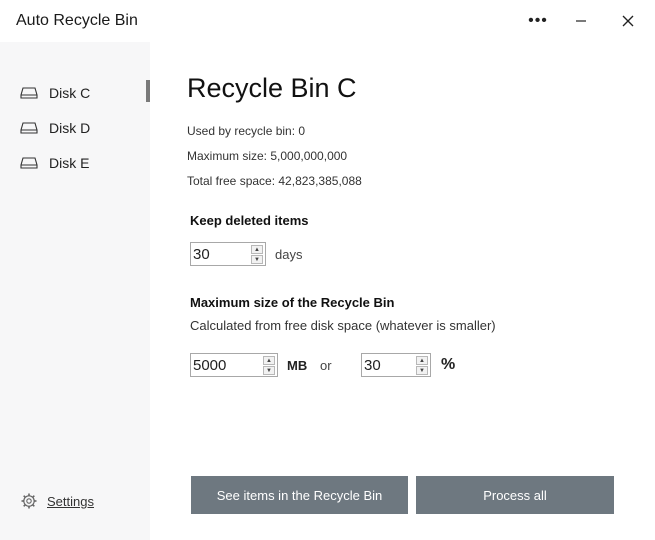 The width and height of the screenshot is (655, 540). What do you see at coordinates (274, 181) in the screenshot?
I see `free-space-info: Total free space: 42,823,385,088` at bounding box center [274, 181].